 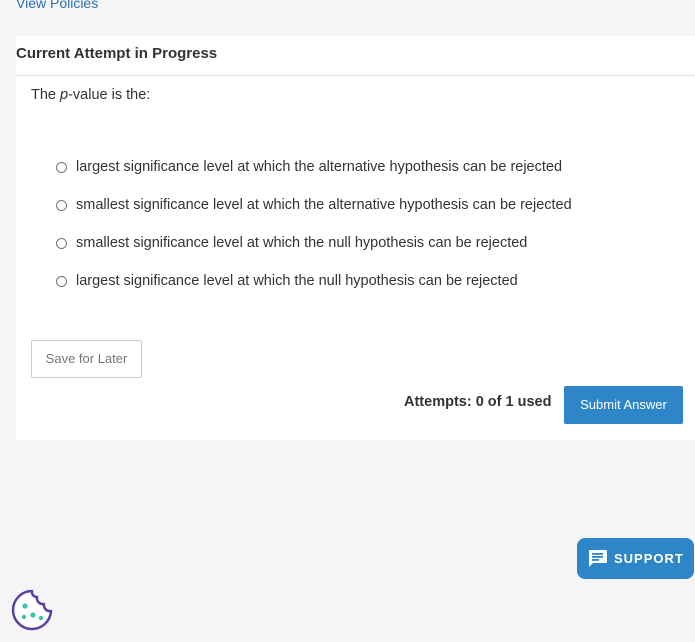 What do you see at coordinates (46, 95) in the screenshot?
I see `question-prefix: The` at bounding box center [46, 95].